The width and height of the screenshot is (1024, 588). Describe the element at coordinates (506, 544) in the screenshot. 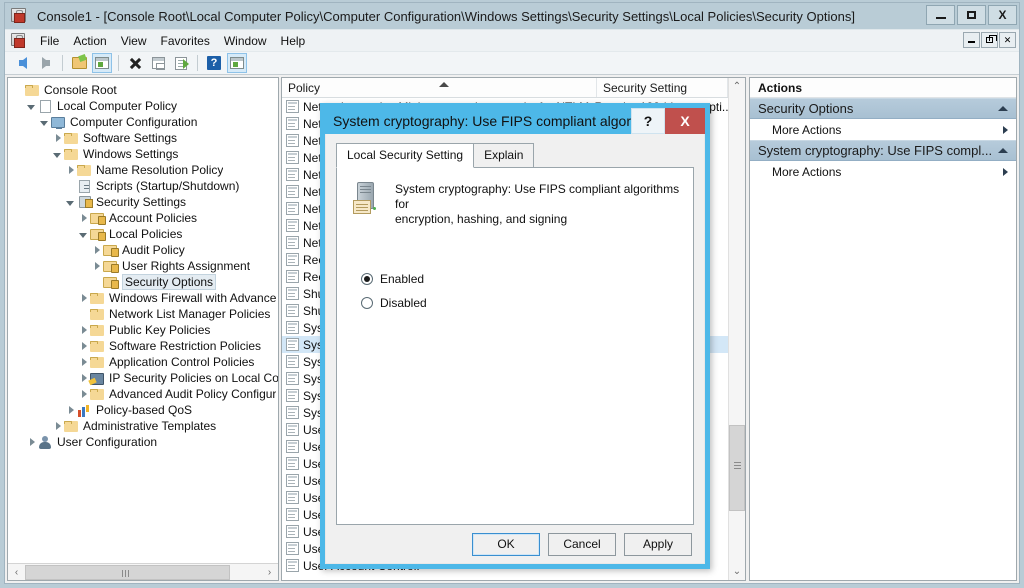

I see `ok-button: OK` at that location.